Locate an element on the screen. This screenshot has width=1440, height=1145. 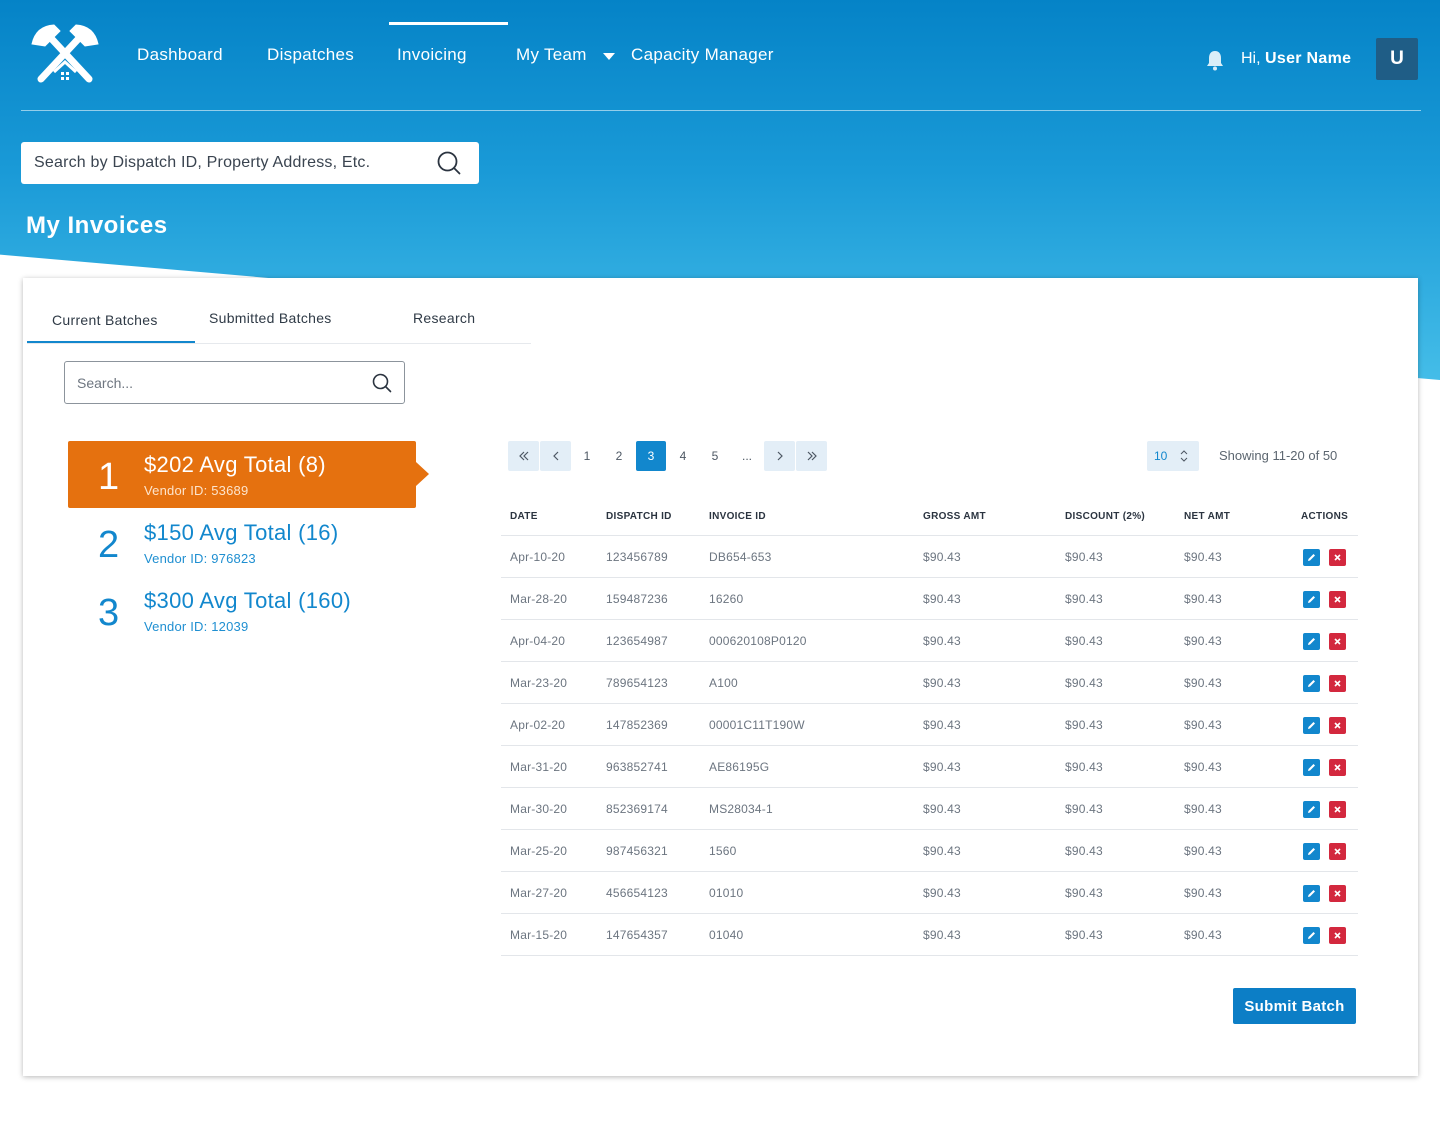
column-header-date: DATE is located at coordinates (524, 516).